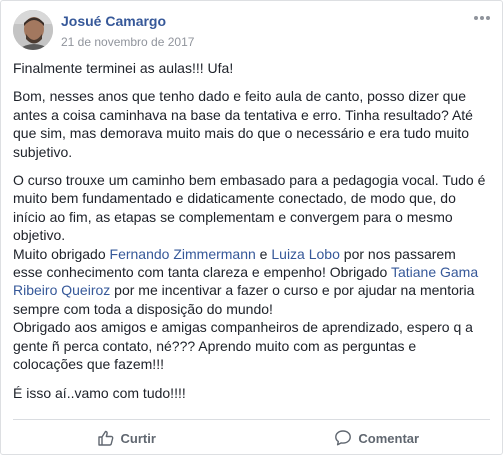  I want to click on post-date: 21 de novembro de 2017, so click(127, 42).